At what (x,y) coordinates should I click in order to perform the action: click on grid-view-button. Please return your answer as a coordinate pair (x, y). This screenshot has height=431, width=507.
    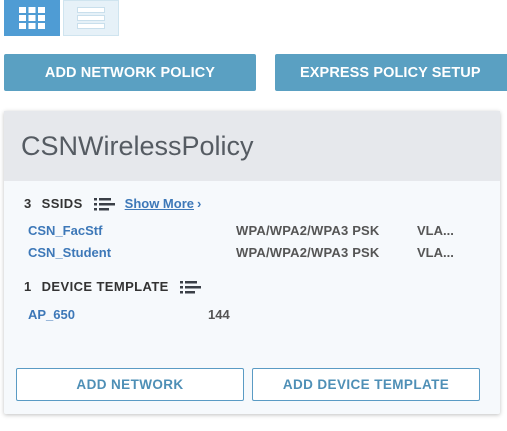
    Looking at the image, I should click on (32, 18).